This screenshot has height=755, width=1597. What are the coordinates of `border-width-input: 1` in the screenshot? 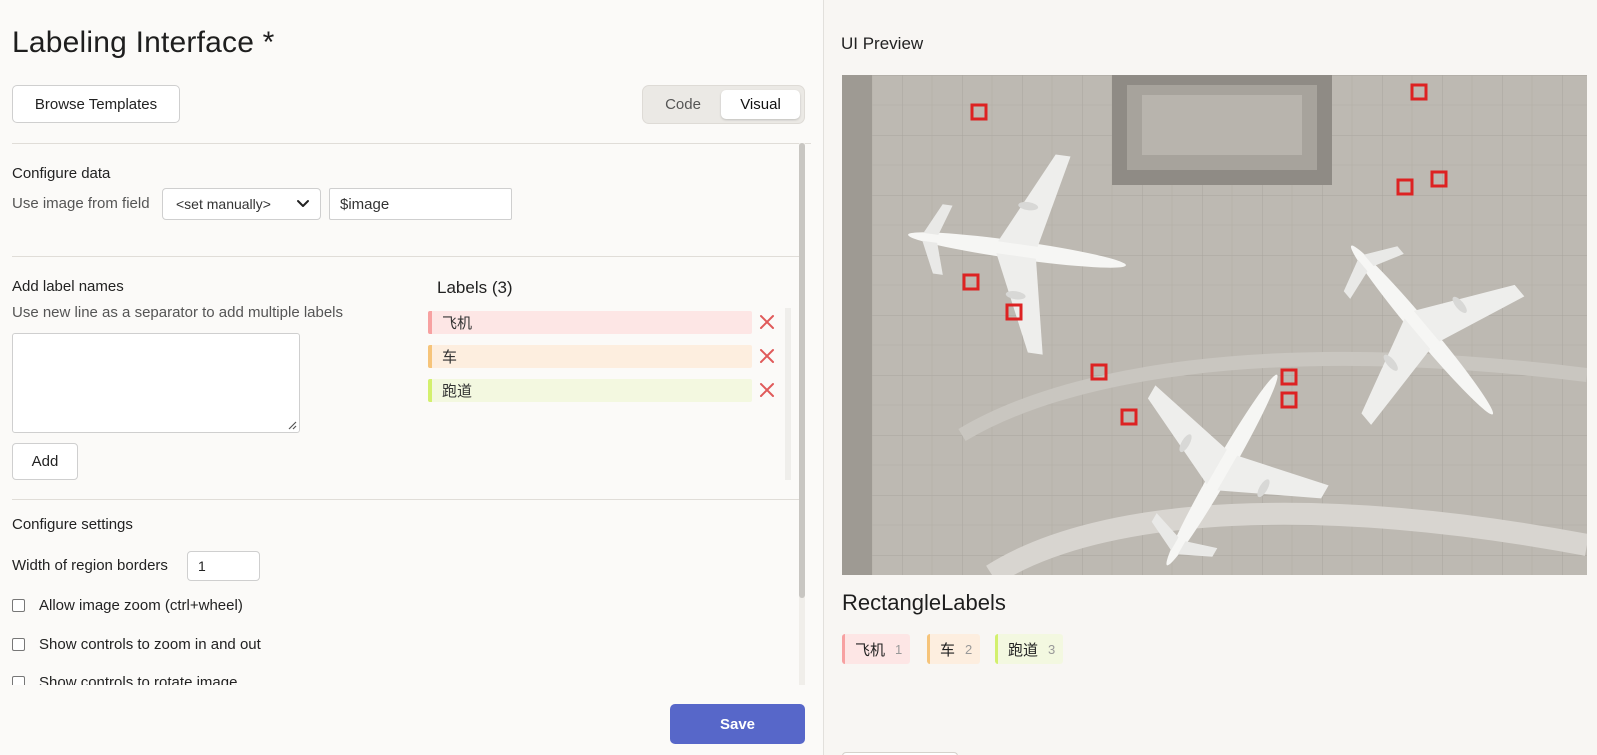 It's located at (223, 566).